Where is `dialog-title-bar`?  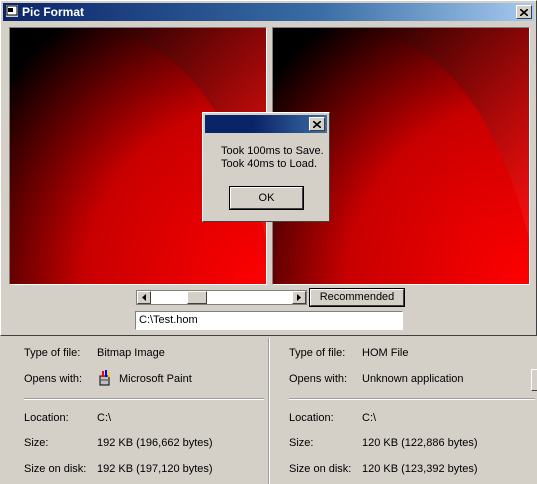
dialog-title-bar is located at coordinates (266, 124).